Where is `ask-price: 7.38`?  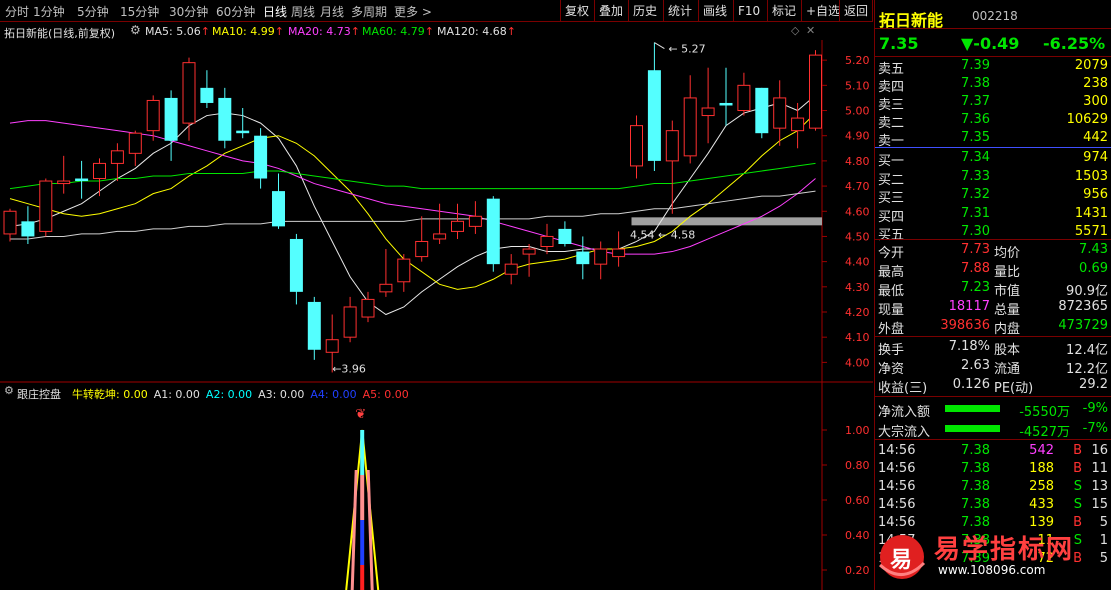
ask-price: 7.38 is located at coordinates (975, 83).